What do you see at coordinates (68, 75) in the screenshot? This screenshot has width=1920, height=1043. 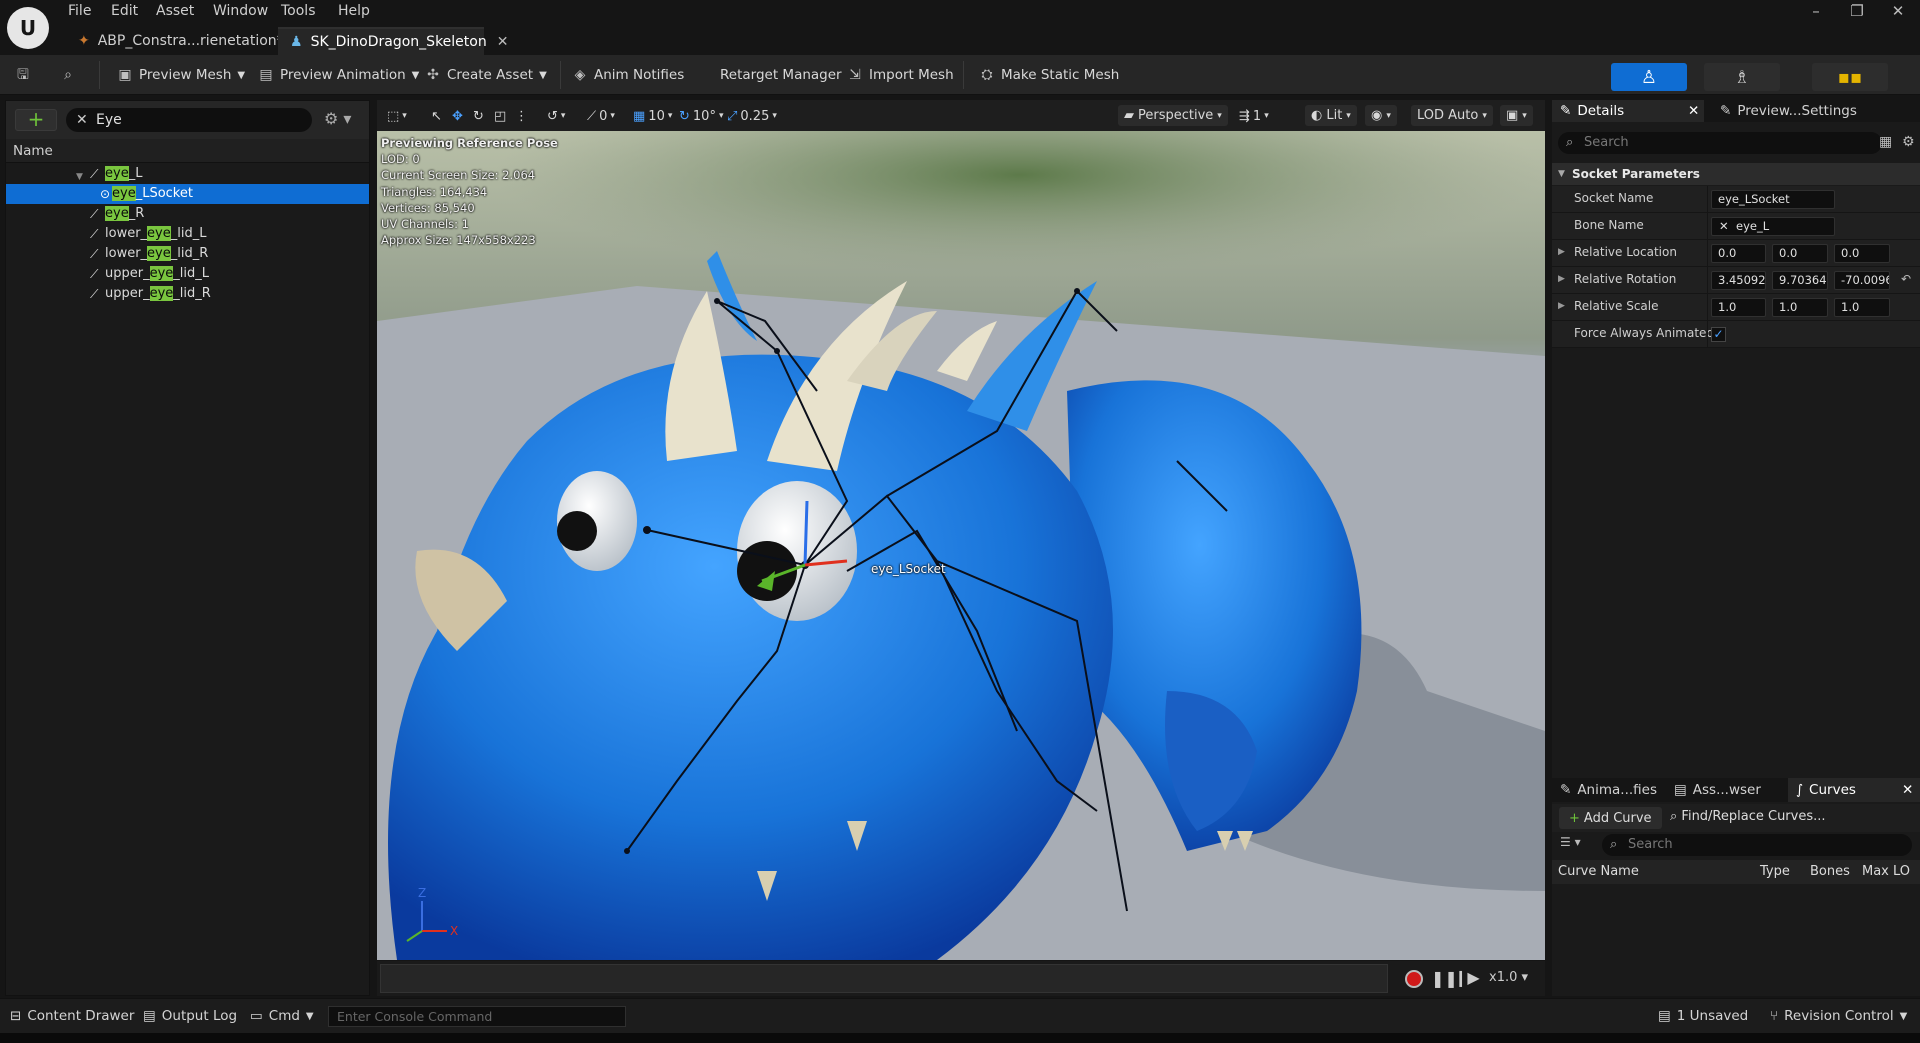 I see `browse-icon: ⌕` at bounding box center [68, 75].